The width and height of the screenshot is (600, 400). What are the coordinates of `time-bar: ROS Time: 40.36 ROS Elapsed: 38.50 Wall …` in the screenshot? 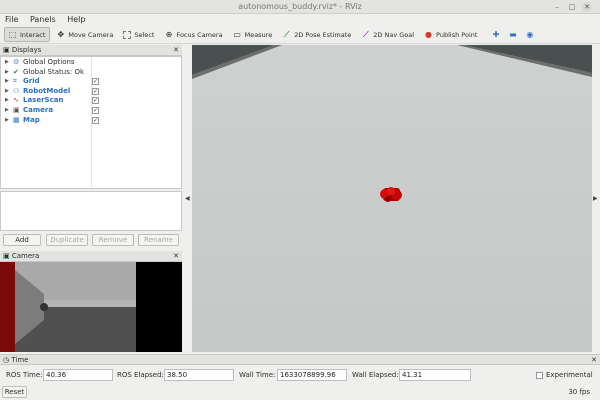 It's located at (300, 375).